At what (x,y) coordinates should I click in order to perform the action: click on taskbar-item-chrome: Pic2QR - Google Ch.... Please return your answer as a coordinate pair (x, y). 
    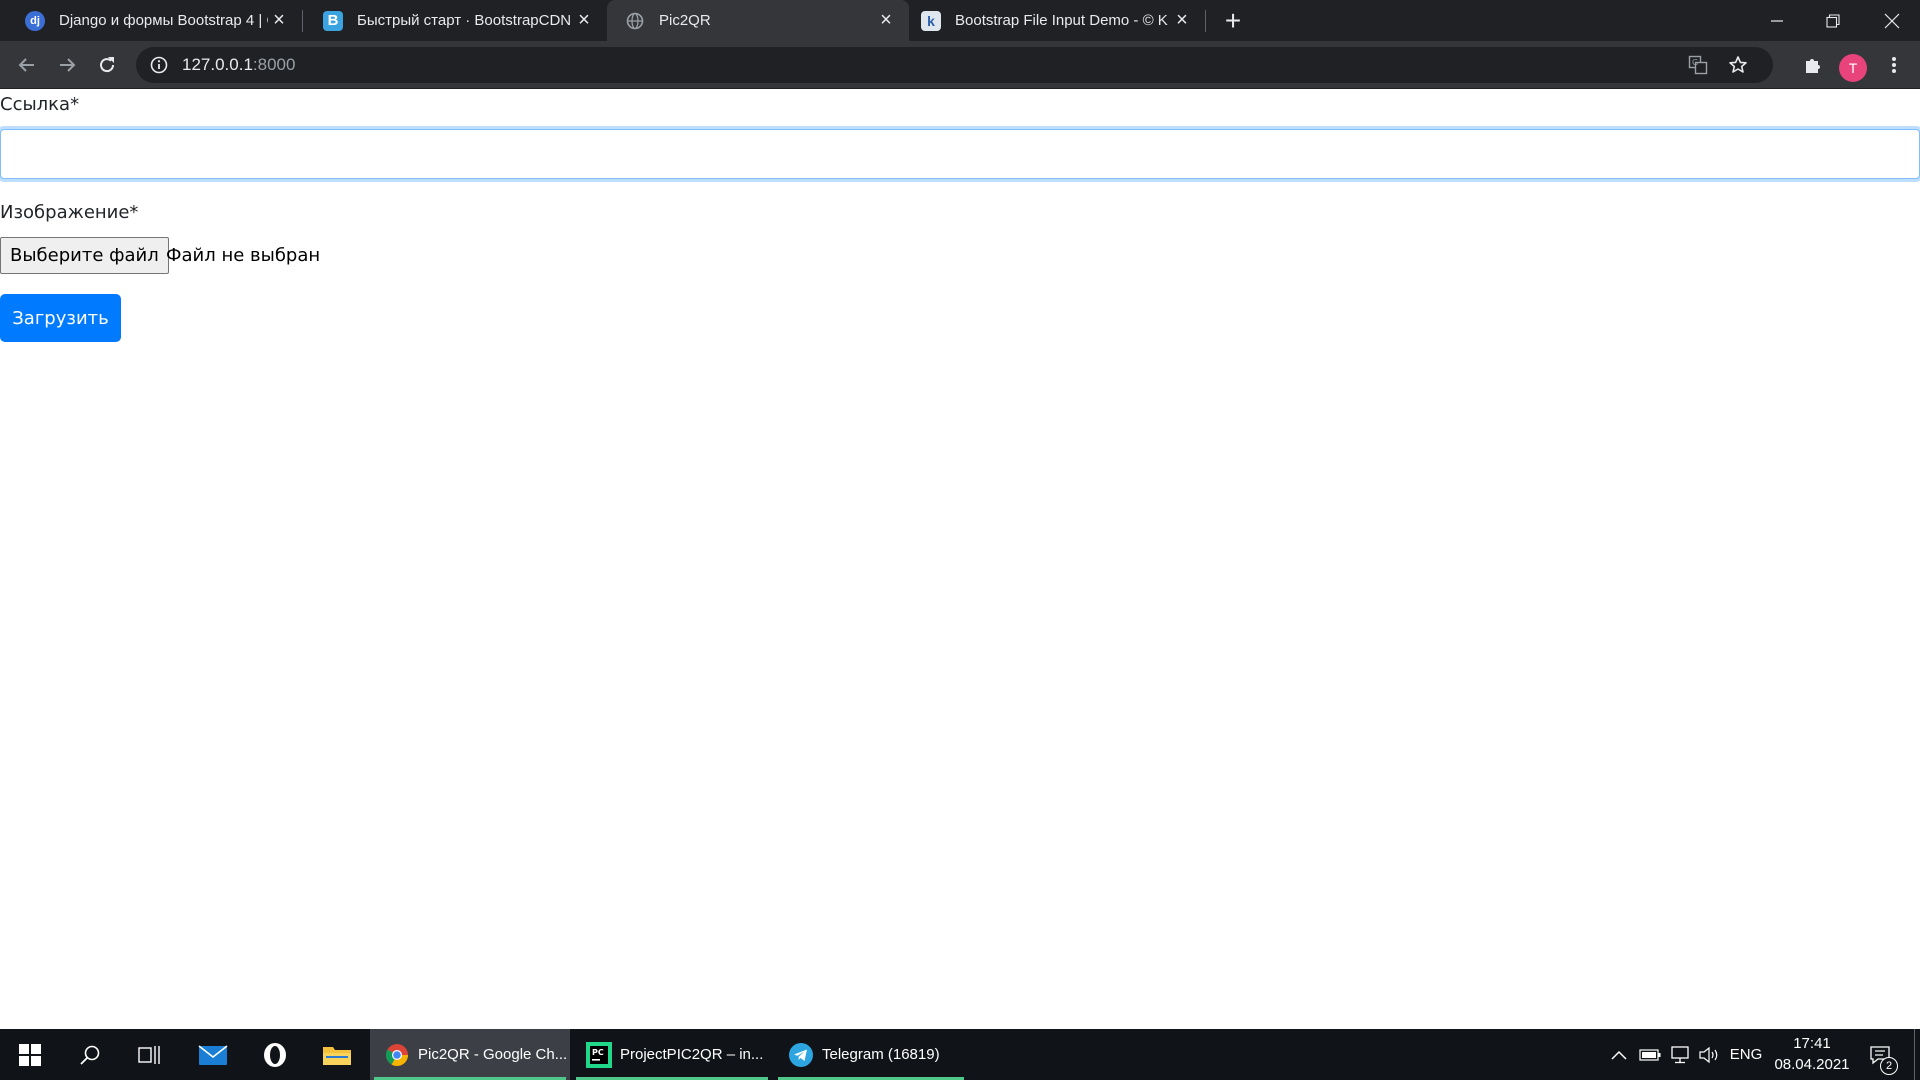
    Looking at the image, I should click on (470, 1054).